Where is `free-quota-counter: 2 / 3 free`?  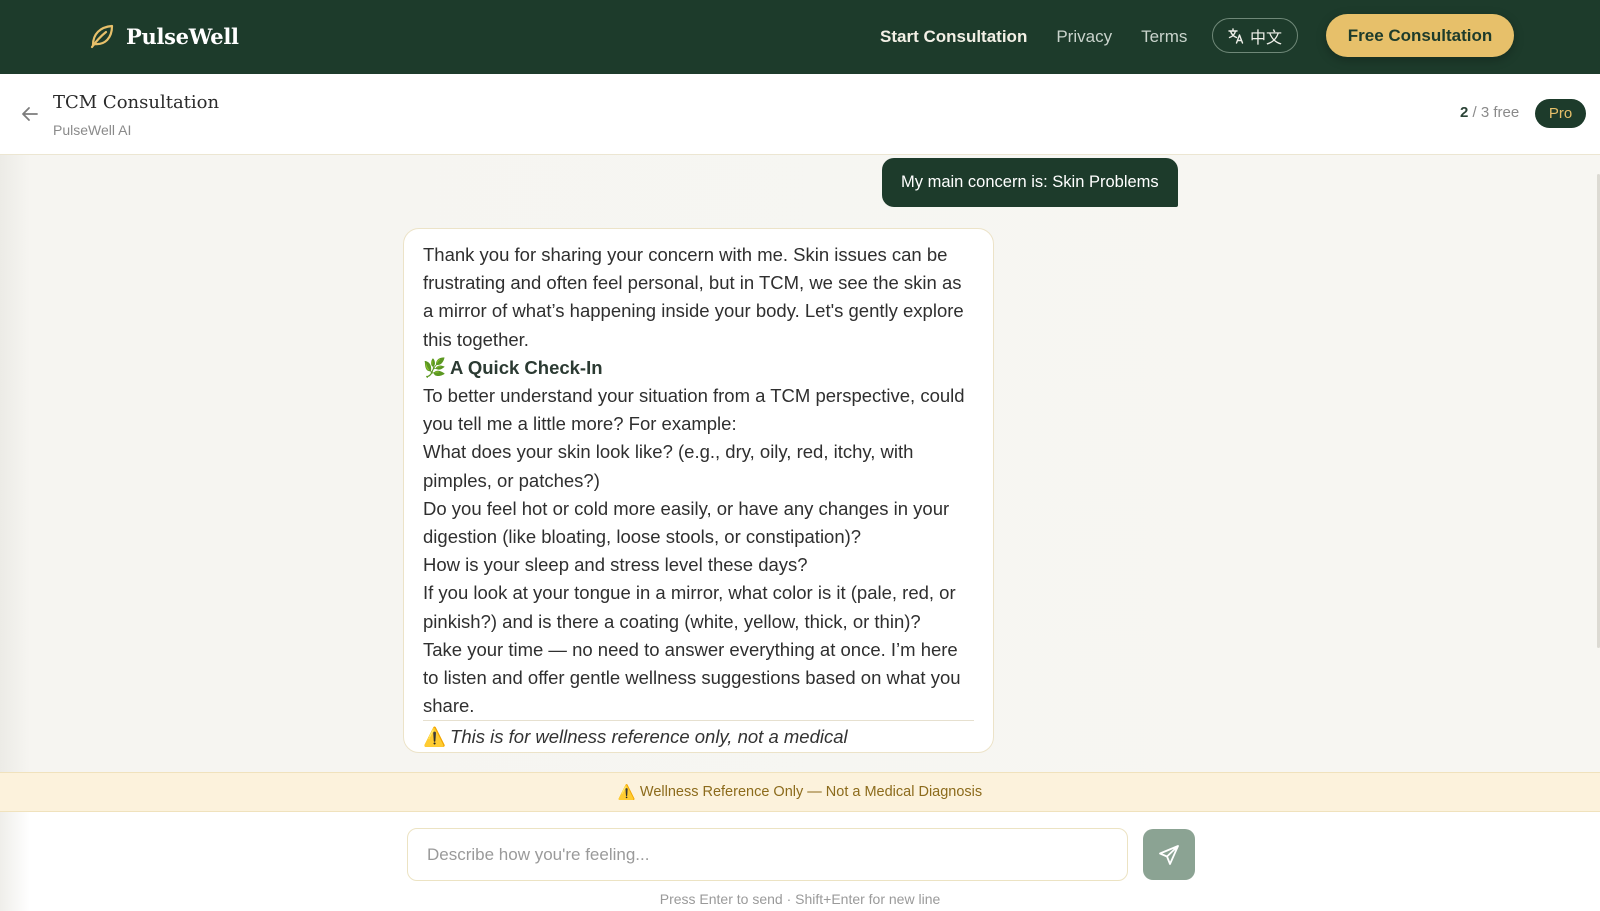
free-quota-counter: 2 / 3 free is located at coordinates (1489, 112).